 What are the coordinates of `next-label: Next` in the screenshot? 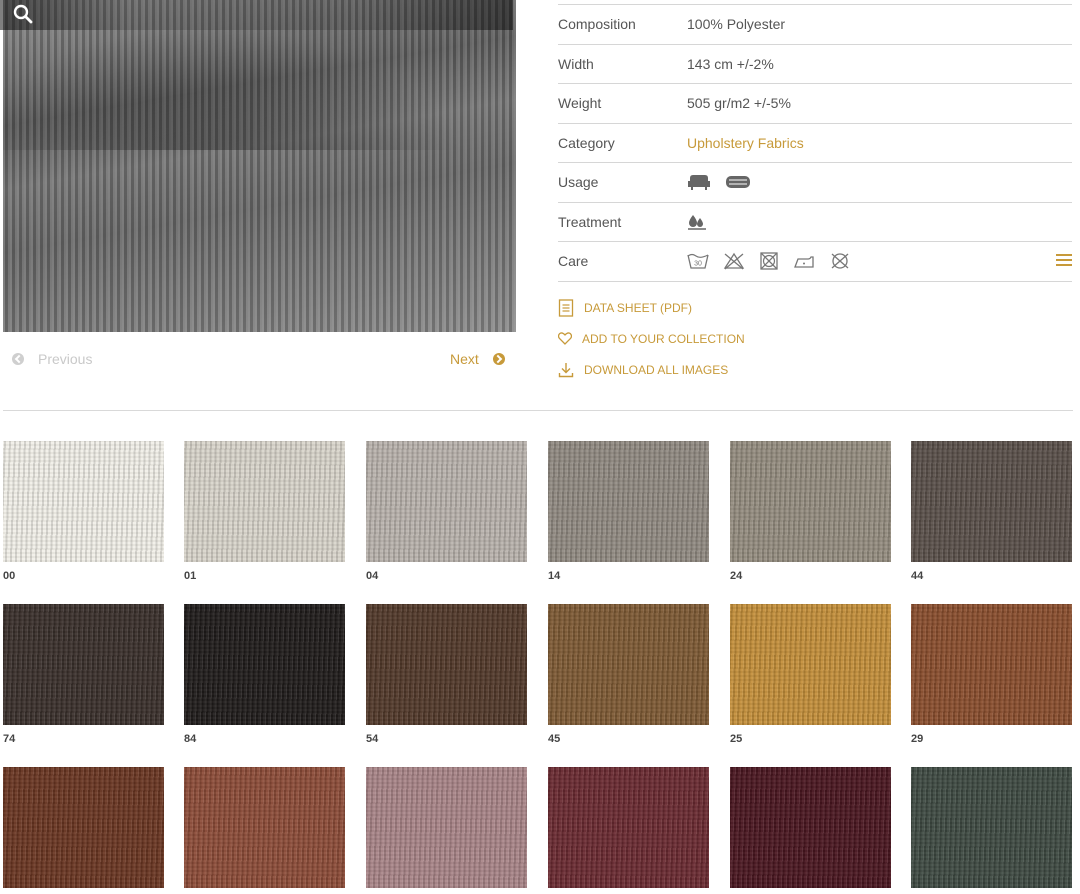 It's located at (464, 359).